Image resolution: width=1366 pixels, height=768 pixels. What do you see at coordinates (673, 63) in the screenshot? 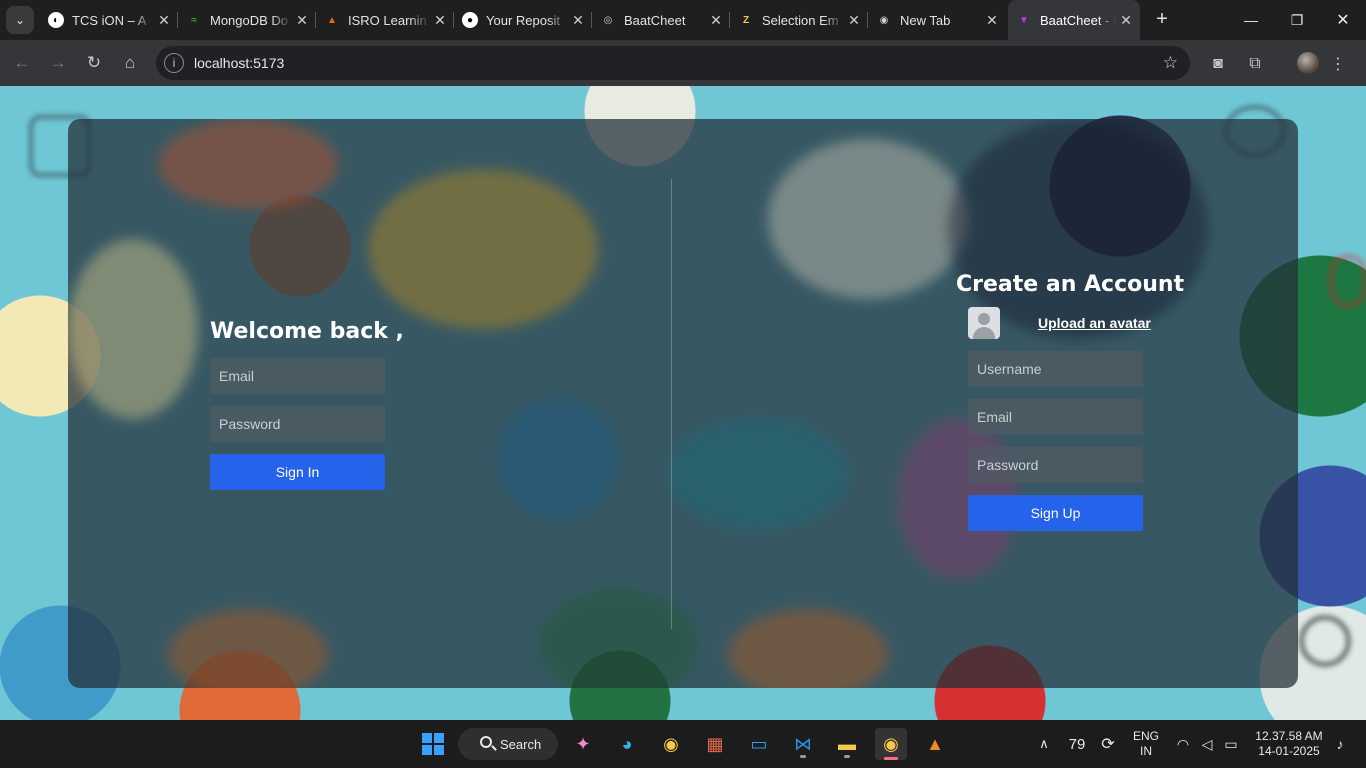
I see `address-bar: i localhost:5173 ☆` at bounding box center [673, 63].